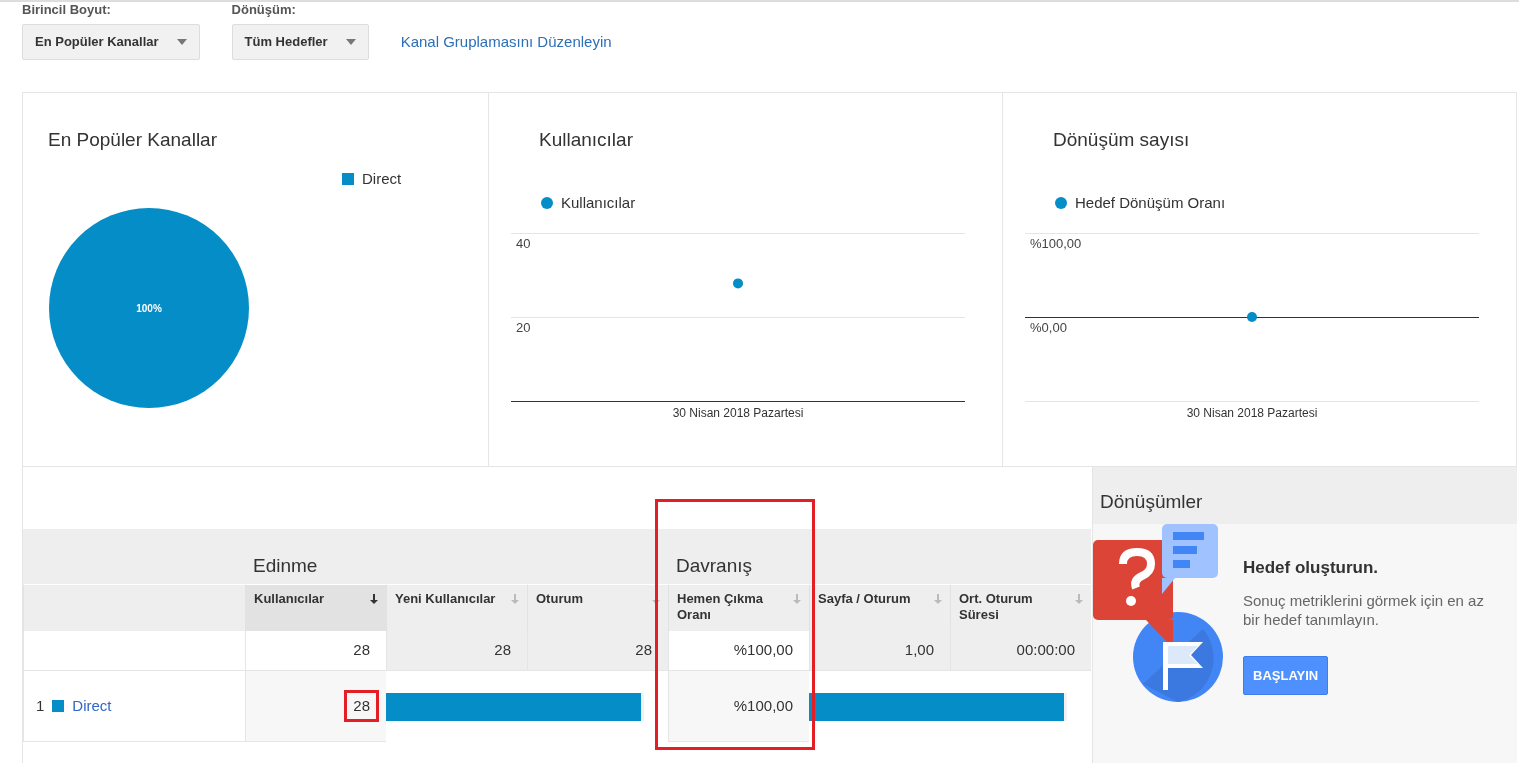  Describe the element at coordinates (523, 244) in the screenshot. I see `y-tick-label: 40` at that location.